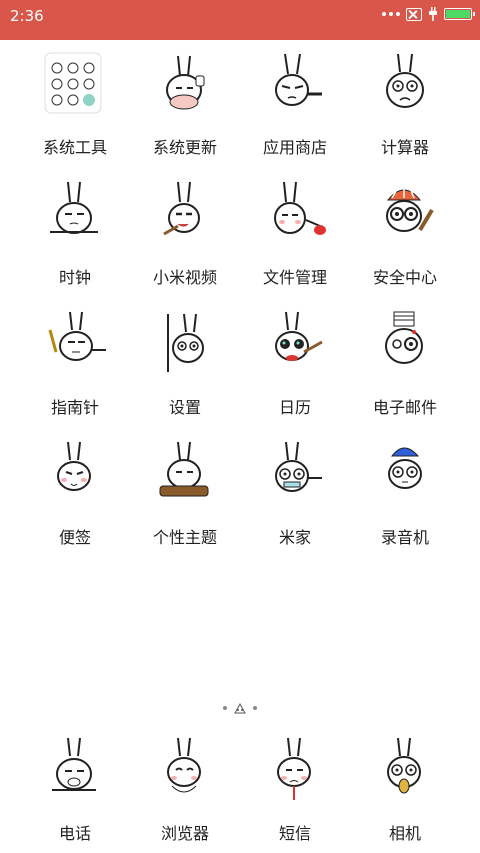  Describe the element at coordinates (74, 277) in the screenshot. I see `app-label: 时钟` at that location.